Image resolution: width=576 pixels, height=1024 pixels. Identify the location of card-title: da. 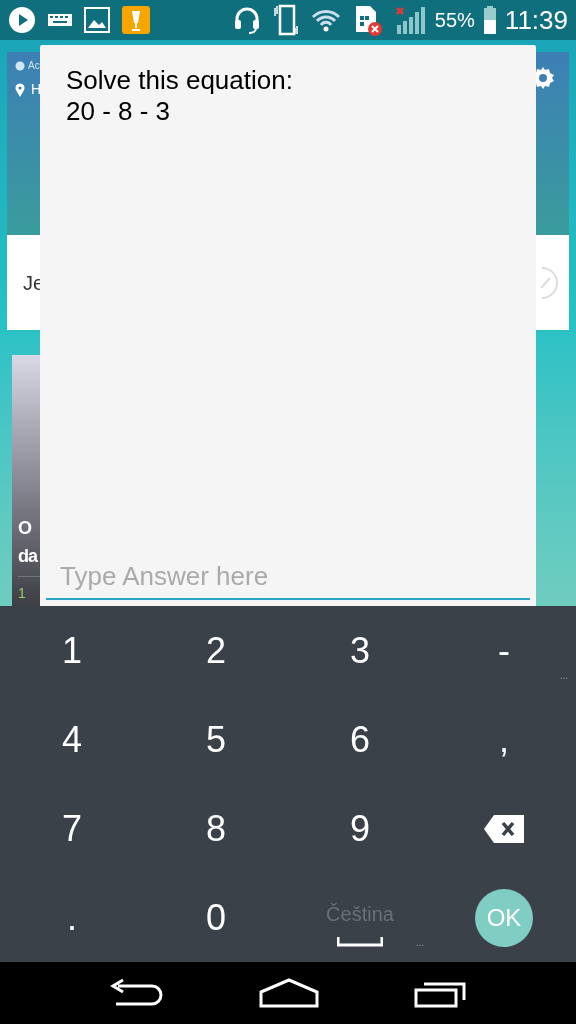
(28, 556).